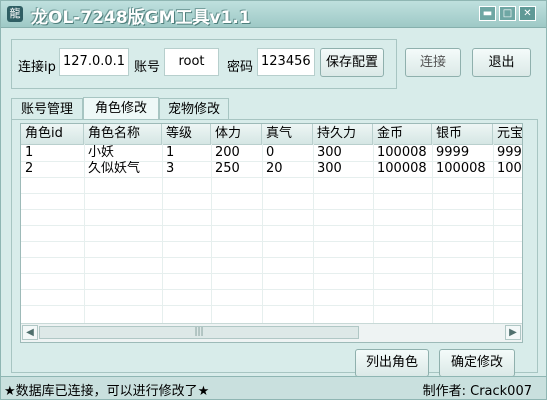 The height and width of the screenshot is (400, 547). I want to click on table-row: 1 小妖 1 200 0 300 100008 9999 9999, so click(271, 153).